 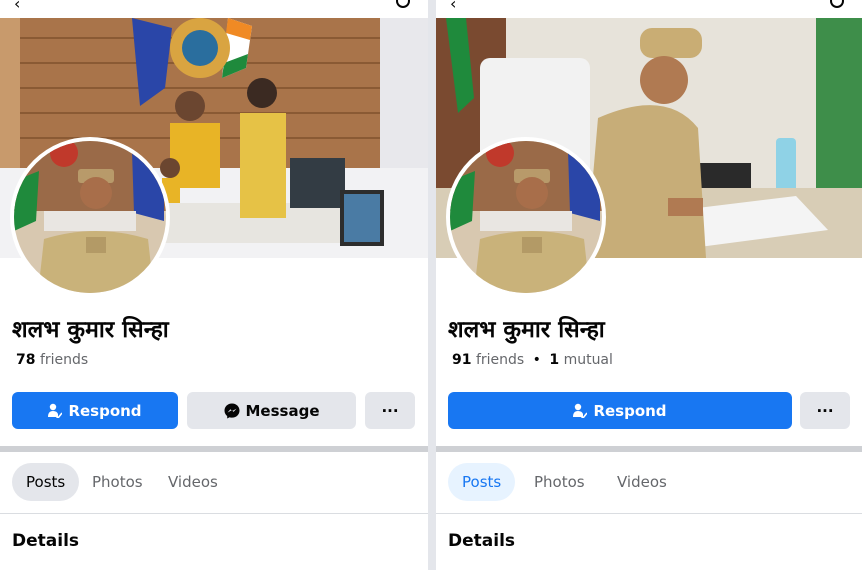 I want to click on message-label: Message, so click(x=282, y=410).